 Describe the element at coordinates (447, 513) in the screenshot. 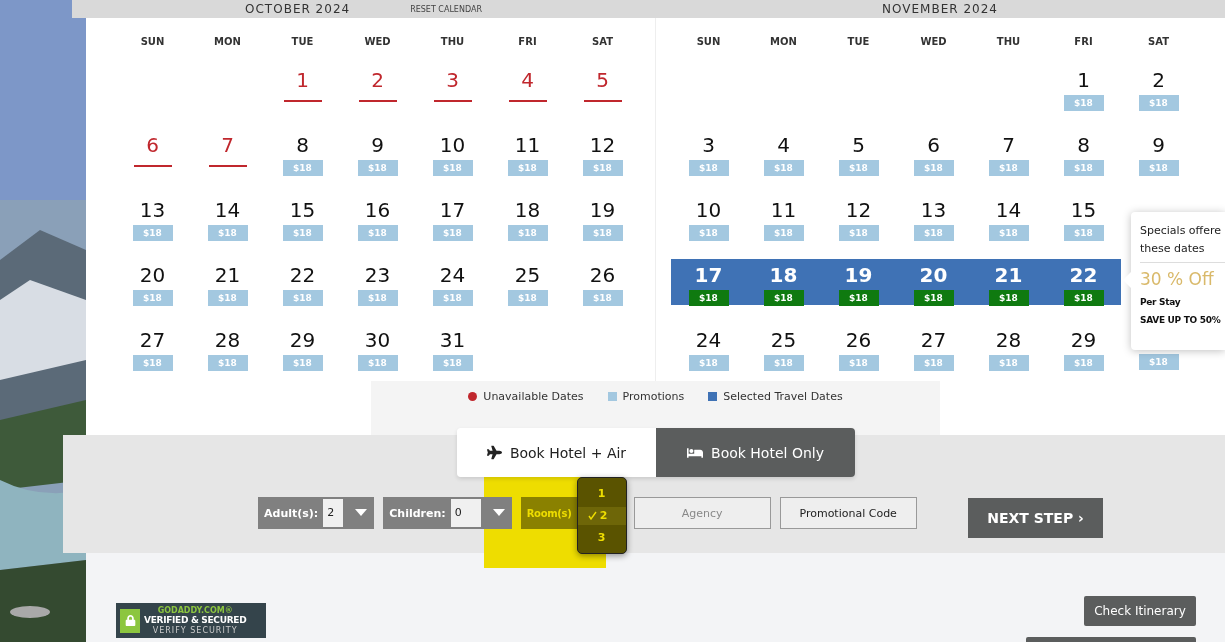

I see `children-select: Children: 0` at that location.